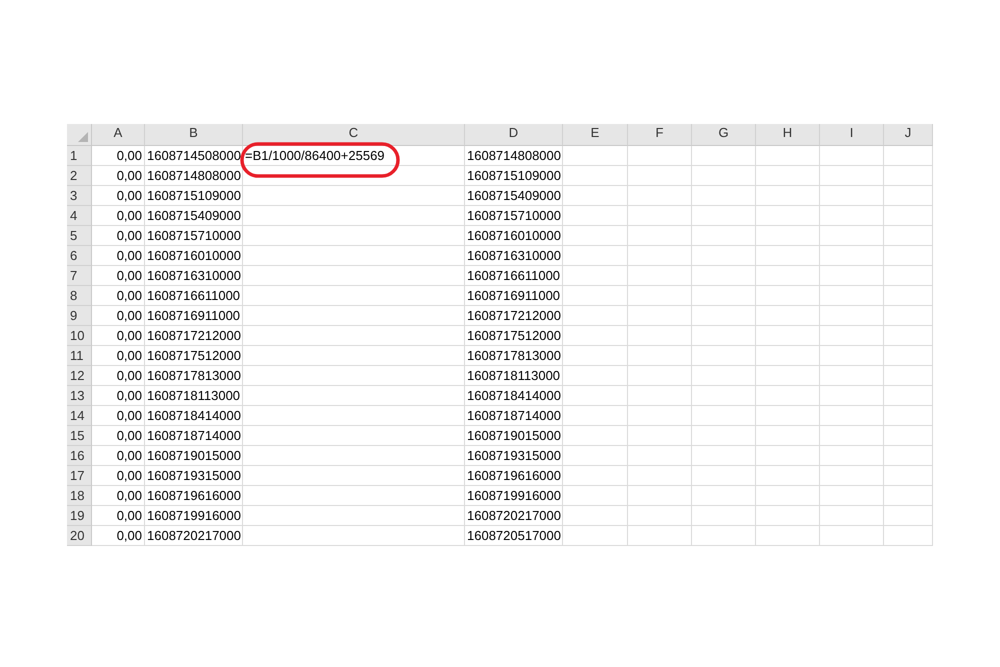 Image resolution: width=1000 pixels, height=667 pixels. What do you see at coordinates (908, 135) in the screenshot?
I see `column-header: J` at bounding box center [908, 135].